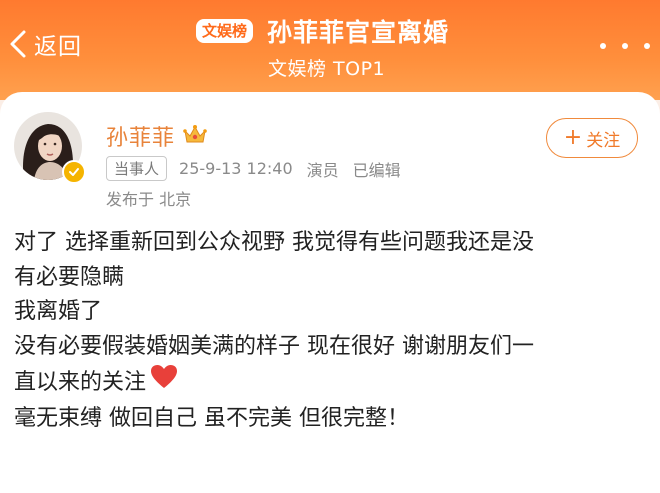 The image size is (660, 493). What do you see at coordinates (58, 47) in the screenshot?
I see `back-label: 返回` at bounding box center [58, 47].